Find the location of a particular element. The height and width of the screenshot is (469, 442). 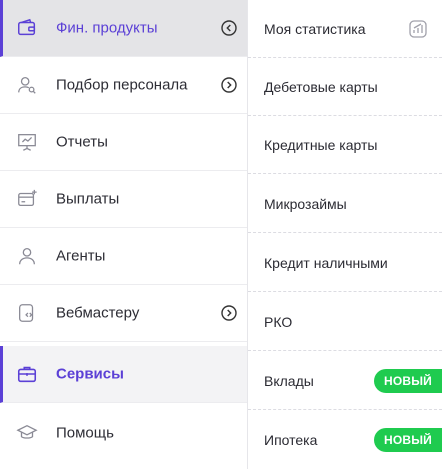

sidebar-item-label: Агенты is located at coordinates (81, 256).